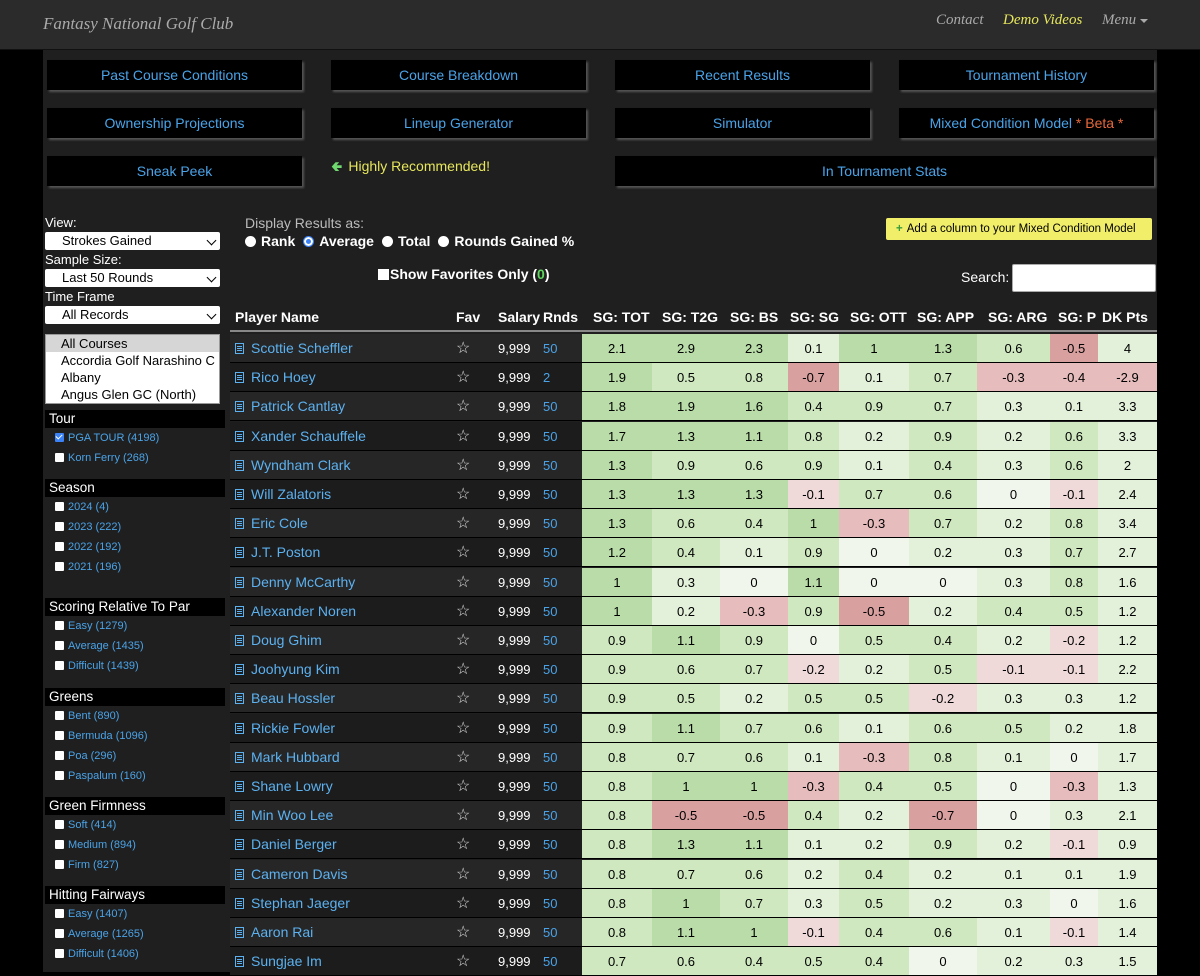 The height and width of the screenshot is (976, 1200). I want to click on filter-checkbox-row: 2022 (192), so click(88, 547).